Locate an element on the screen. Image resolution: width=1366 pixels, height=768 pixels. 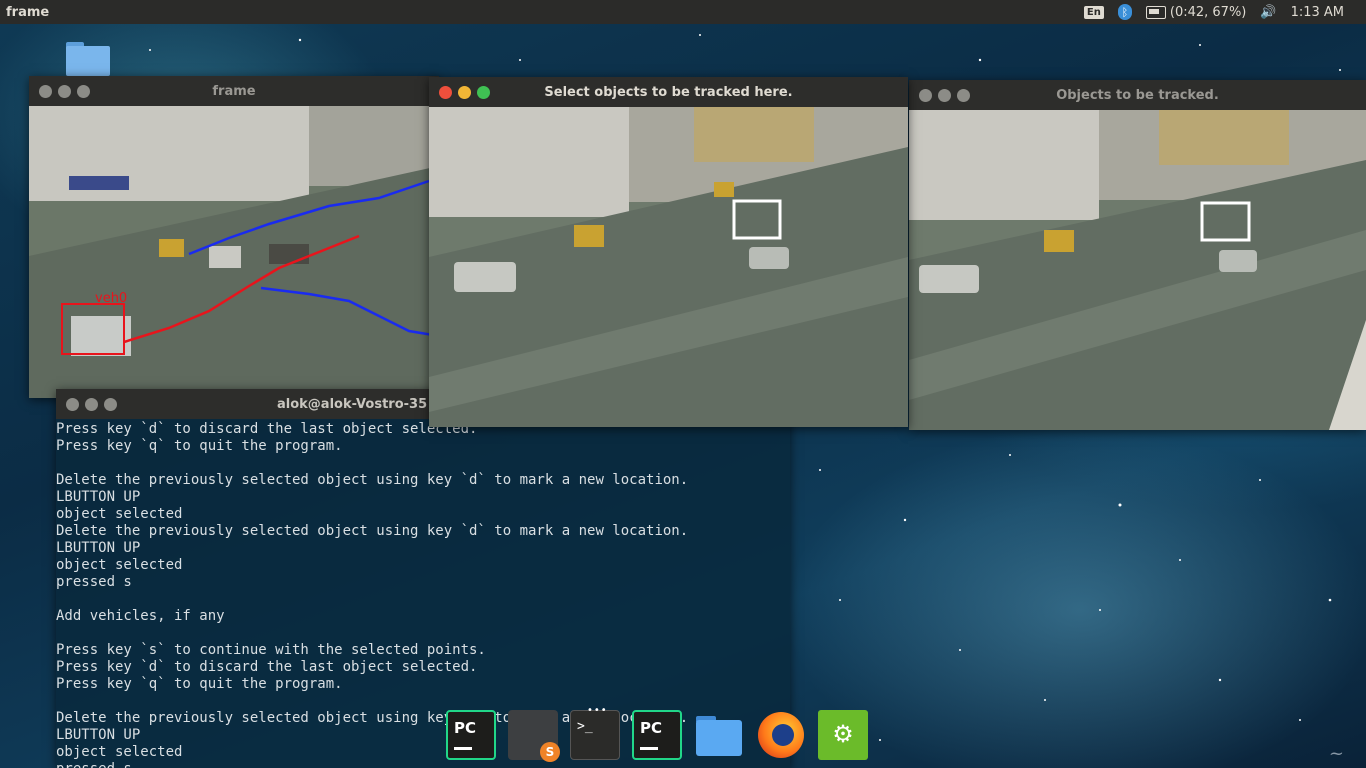
vehicle-label: veh0 is located at coordinates (111, 298).